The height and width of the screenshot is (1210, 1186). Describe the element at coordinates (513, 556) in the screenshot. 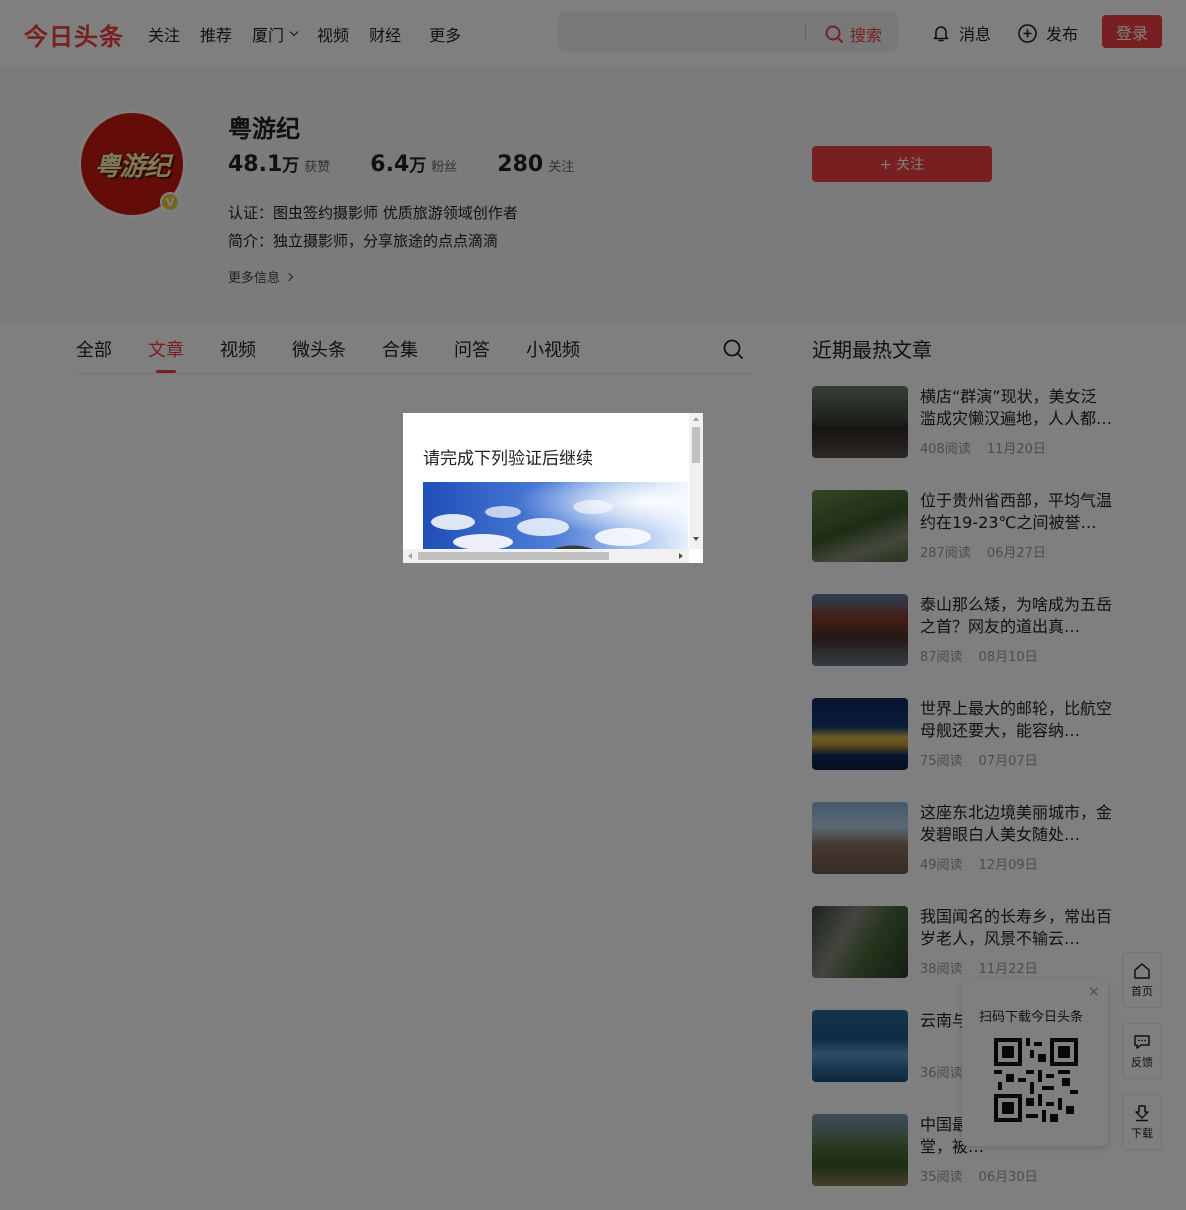

I see `horizontal-scroll-thumb` at that location.